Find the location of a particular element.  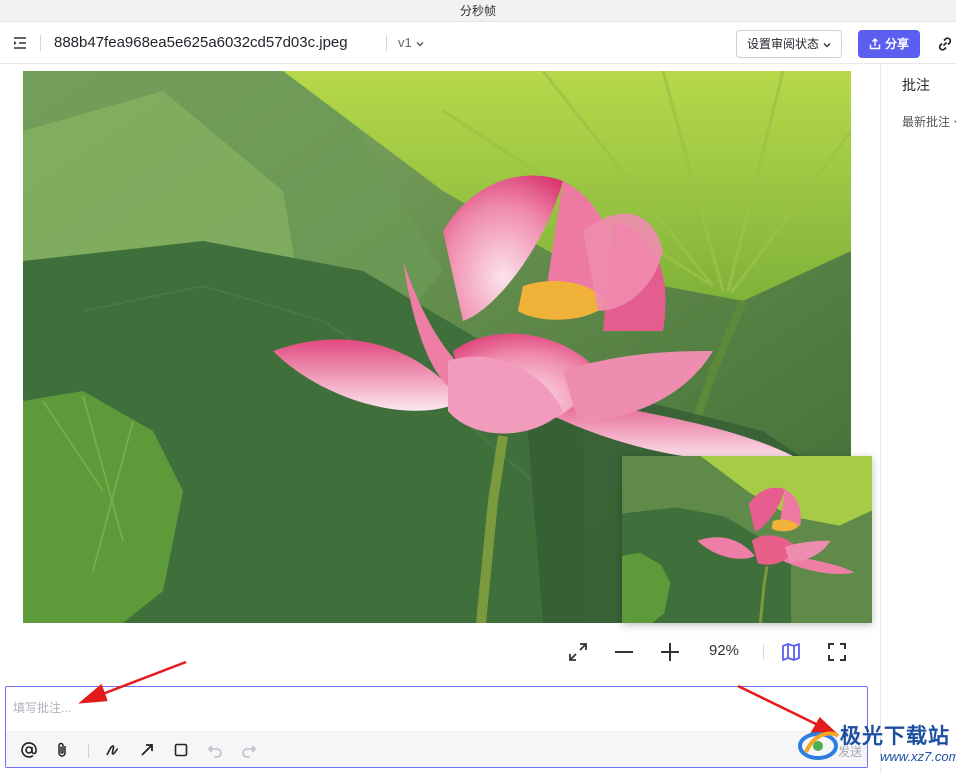

mini-map is located at coordinates (747, 539).